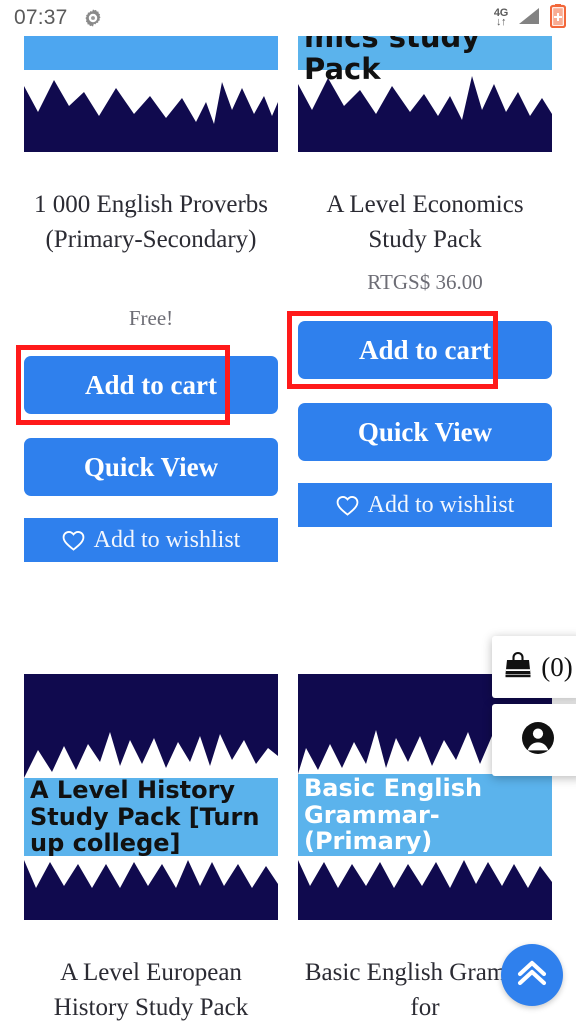 The image size is (576, 1024). I want to click on network-4g-icon: 4G ↓↑, so click(501, 18).